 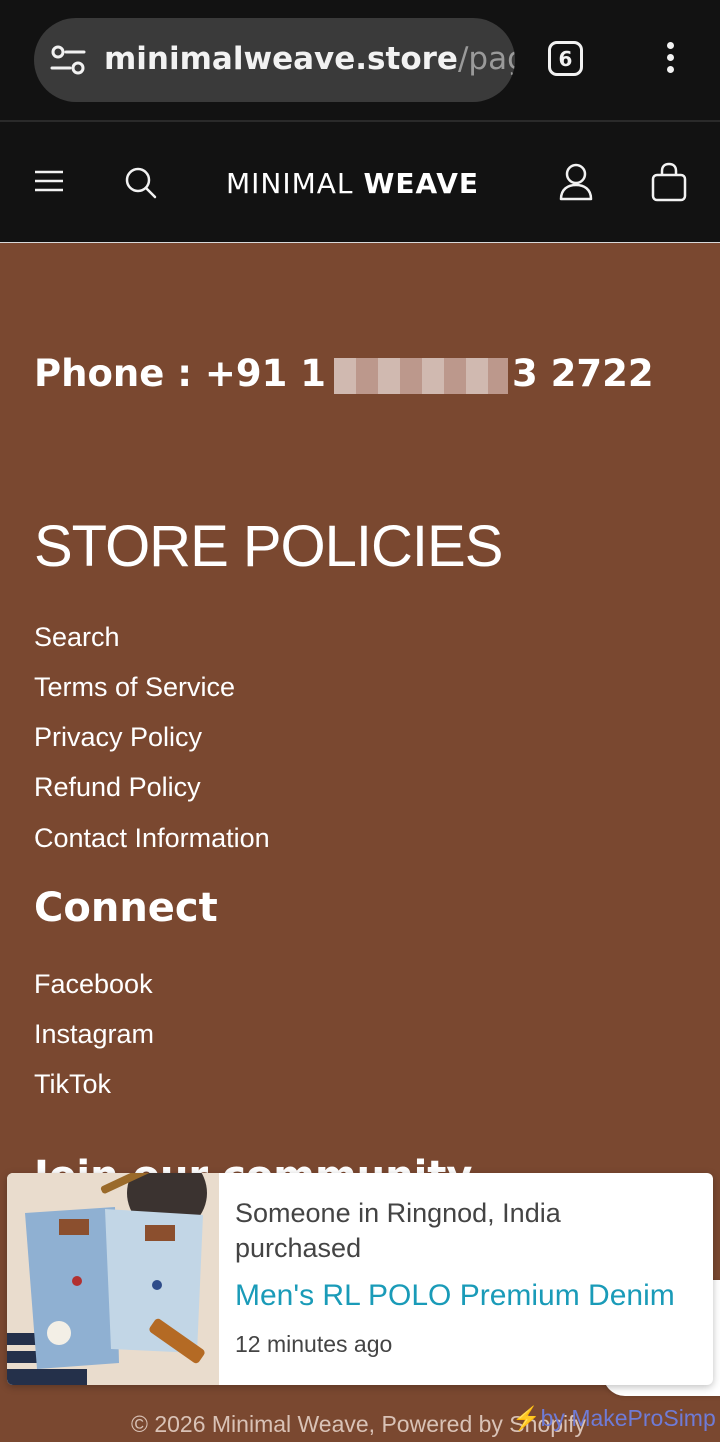 I want to click on cart-icon, so click(x=669, y=182).